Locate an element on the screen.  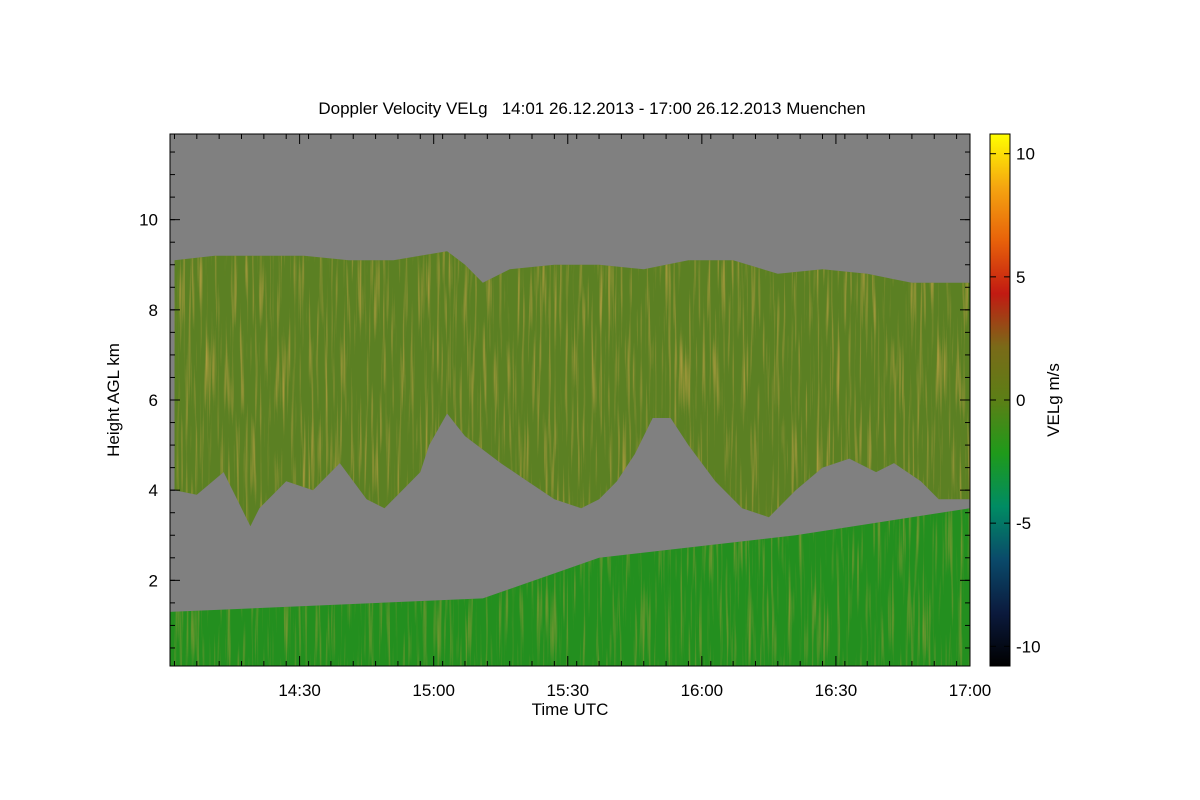
y-tick-label: 4 is located at coordinates (153, 490).